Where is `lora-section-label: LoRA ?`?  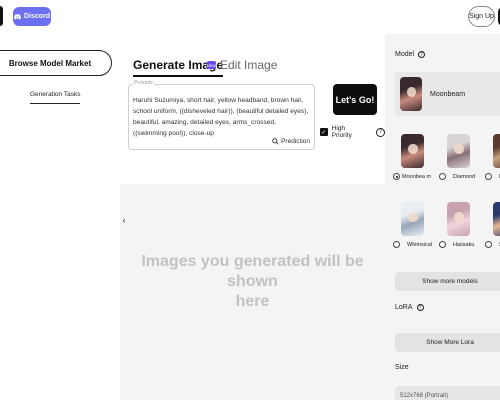 lora-section-label: LoRA ? is located at coordinates (409, 307).